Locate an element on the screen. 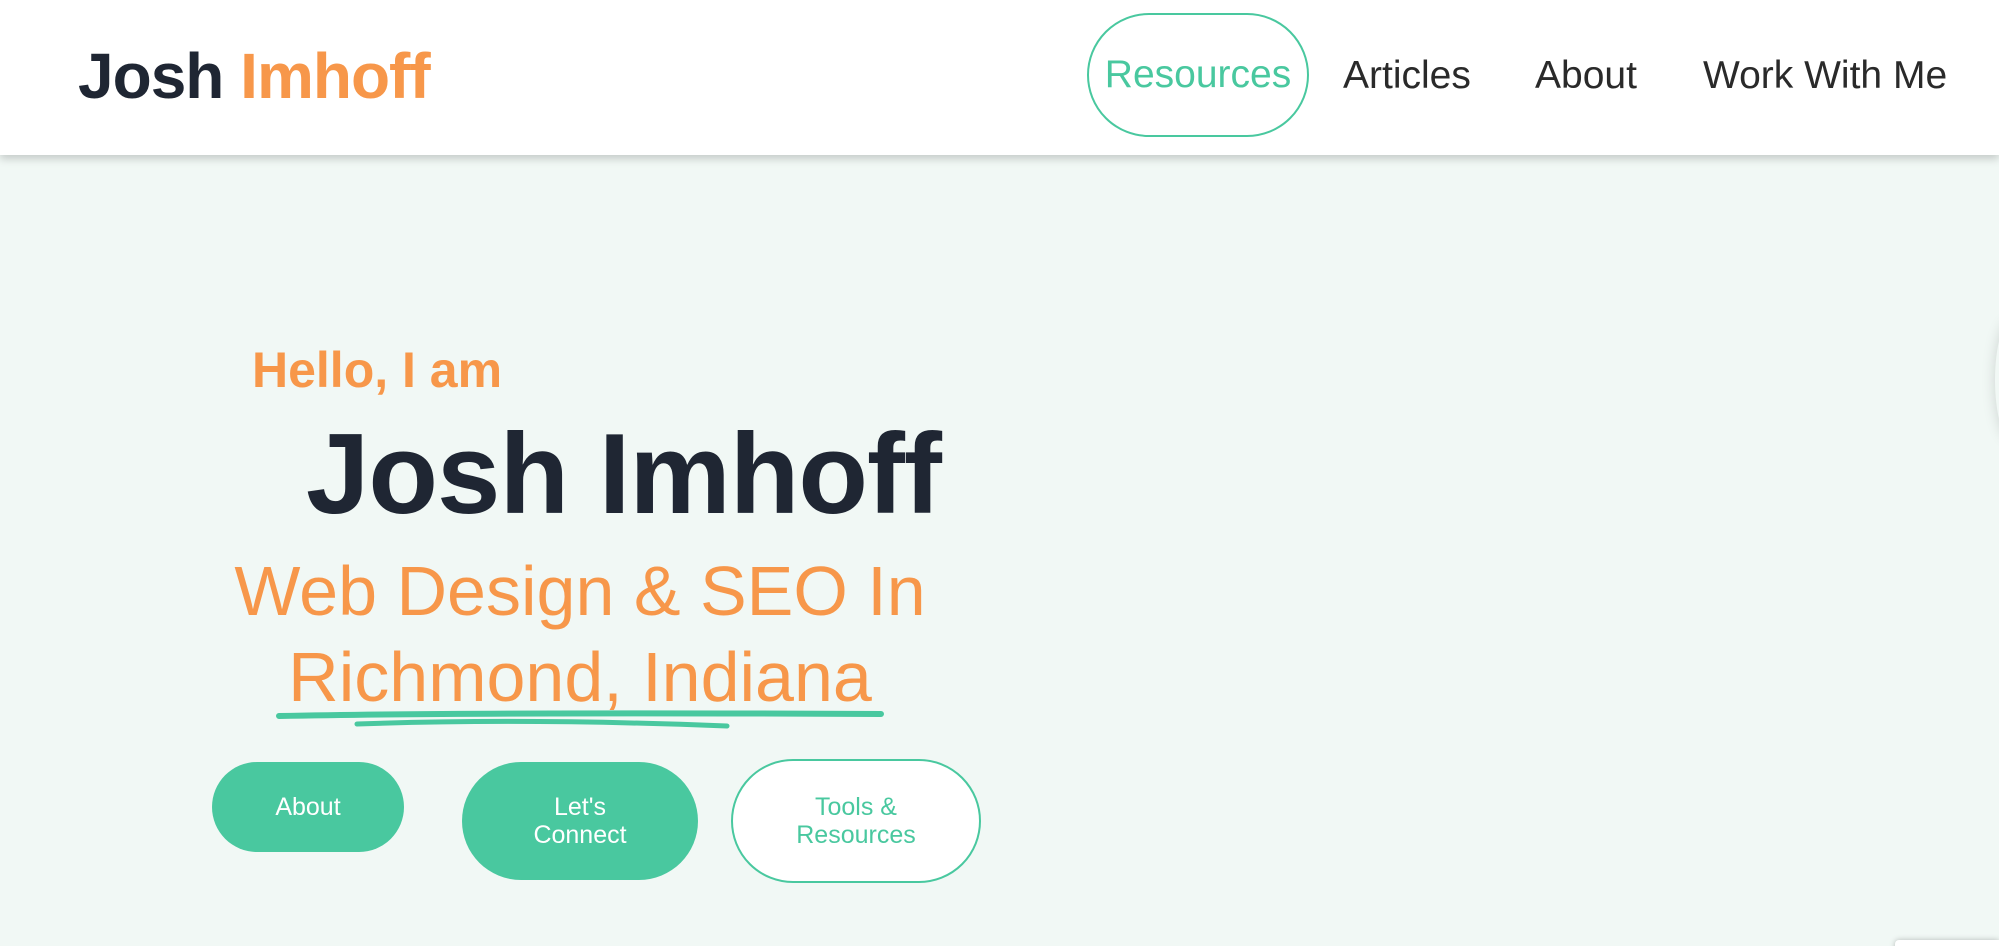 Image resolution: width=1999 pixels, height=946 pixels. connect-label-line-1: Let's is located at coordinates (580, 807).